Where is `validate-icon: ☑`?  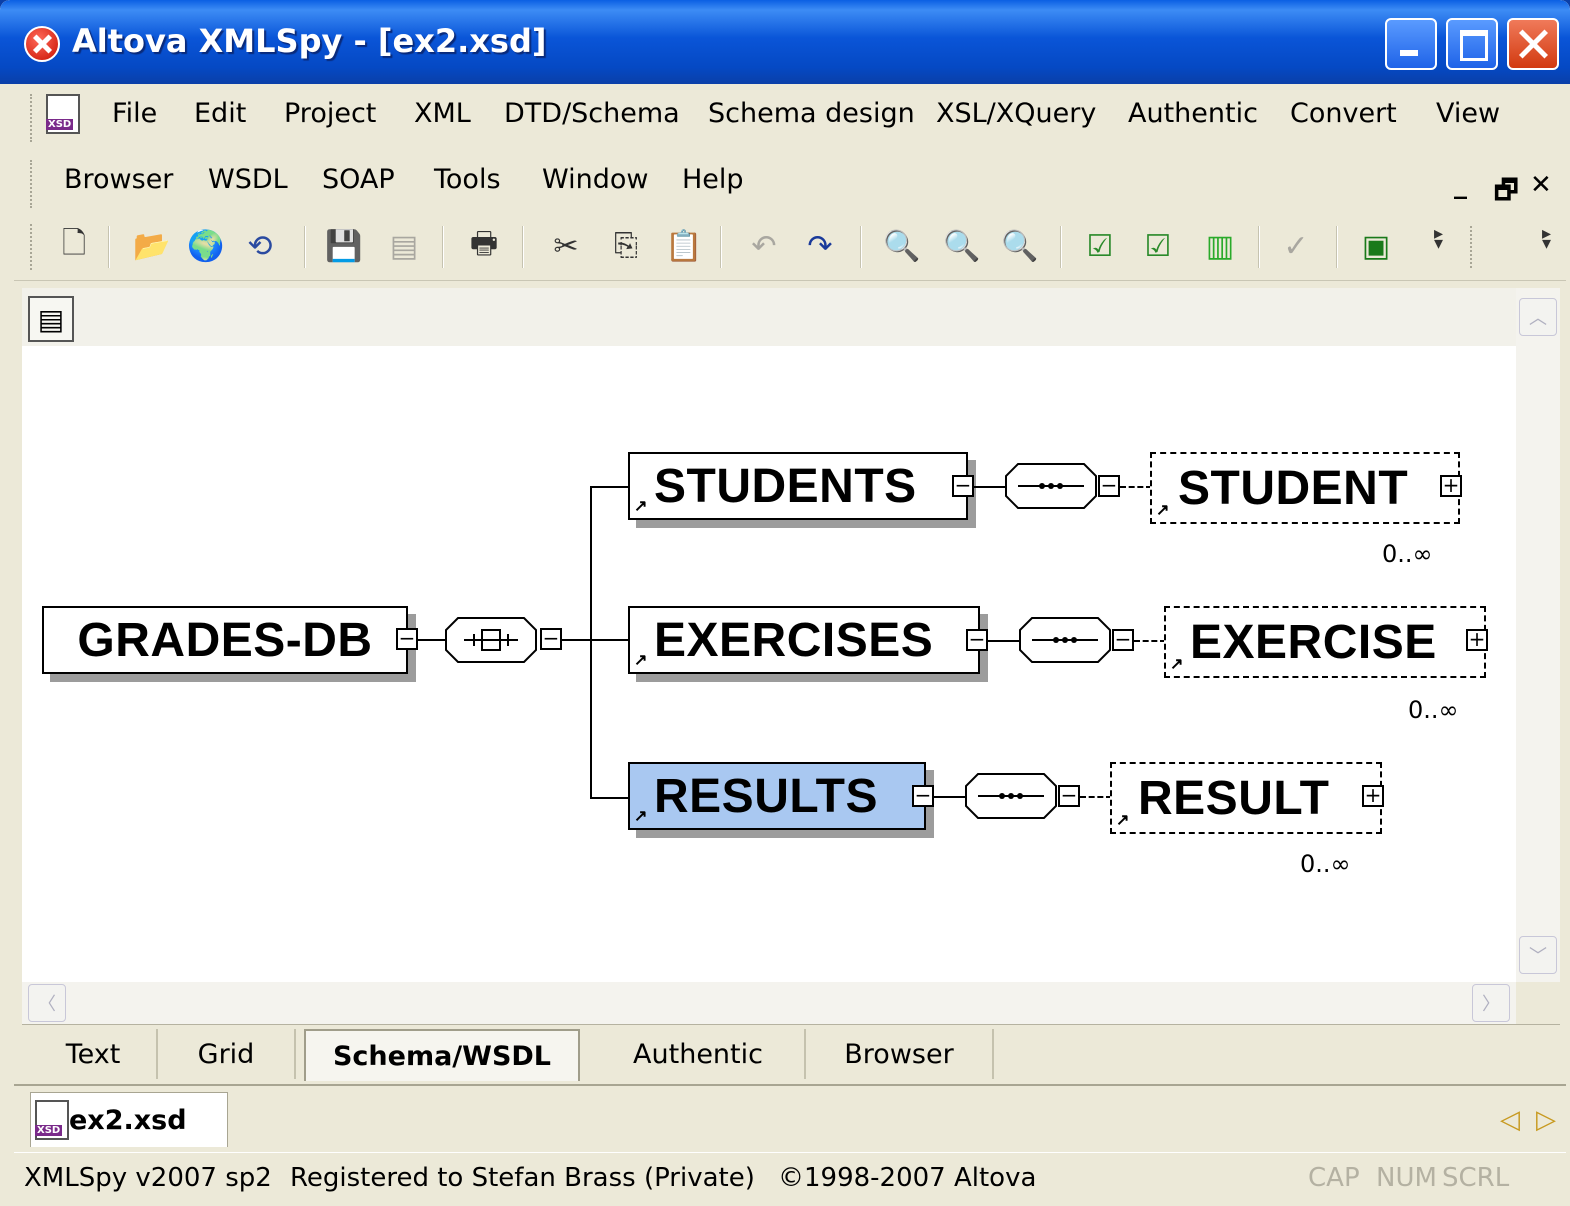 validate-icon: ☑ is located at coordinates (1158, 246).